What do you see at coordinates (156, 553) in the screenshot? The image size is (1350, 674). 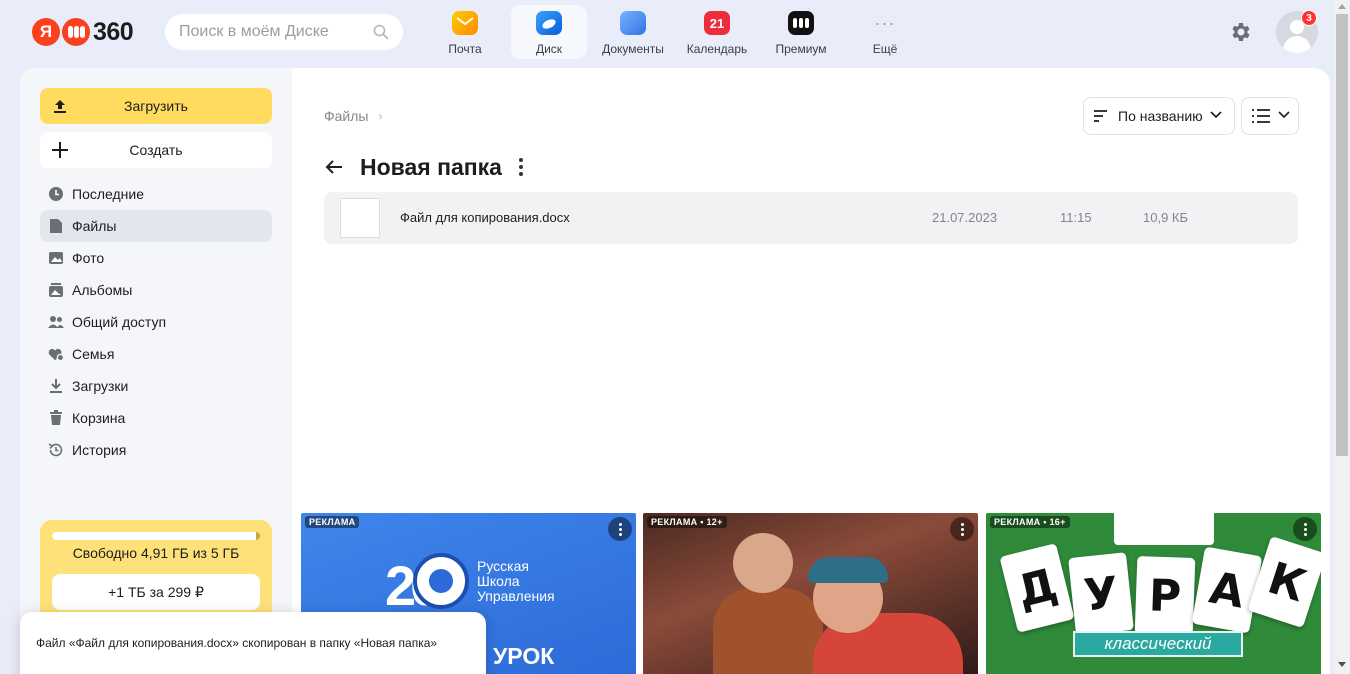 I see `storage-free-text: Свободно 4,91 ГБ из 5 ГБ` at bounding box center [156, 553].